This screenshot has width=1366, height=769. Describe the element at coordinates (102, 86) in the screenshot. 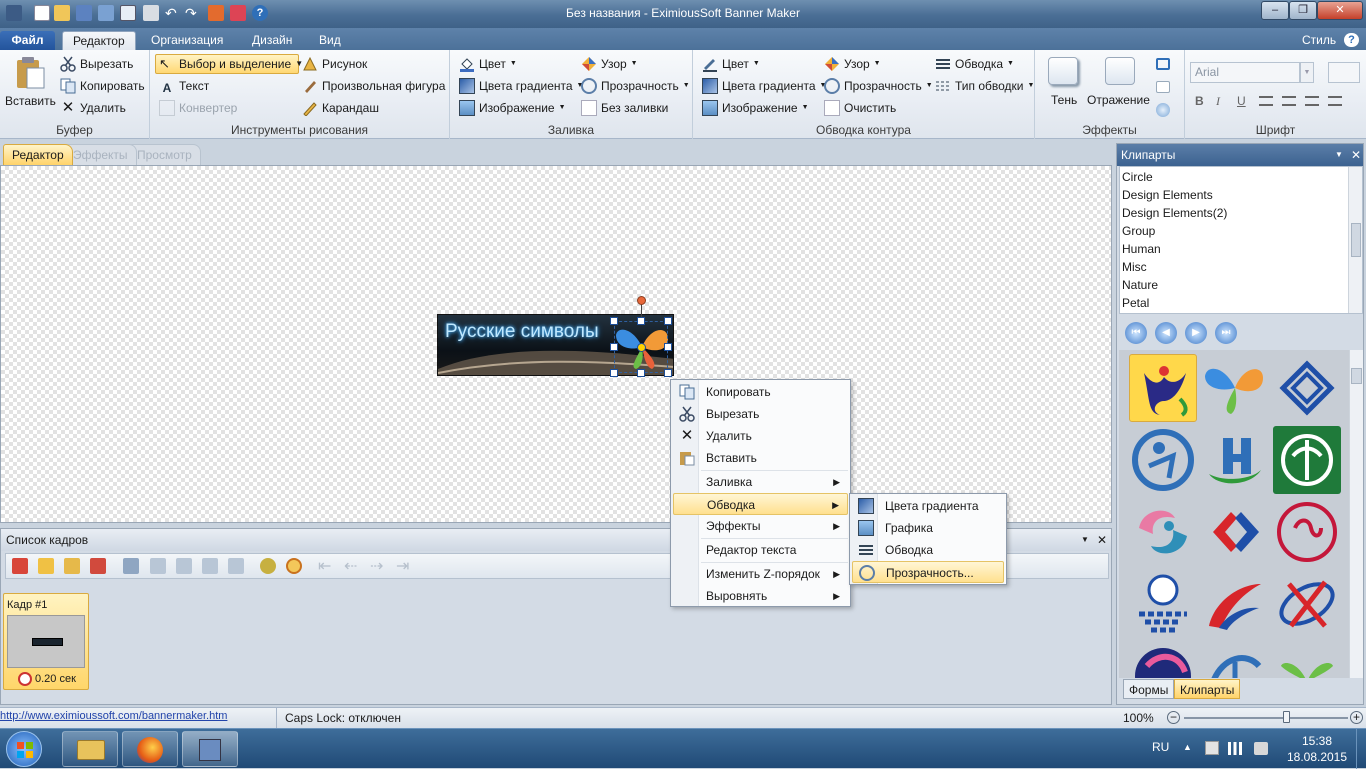

I see `copy-button: Копировать` at that location.